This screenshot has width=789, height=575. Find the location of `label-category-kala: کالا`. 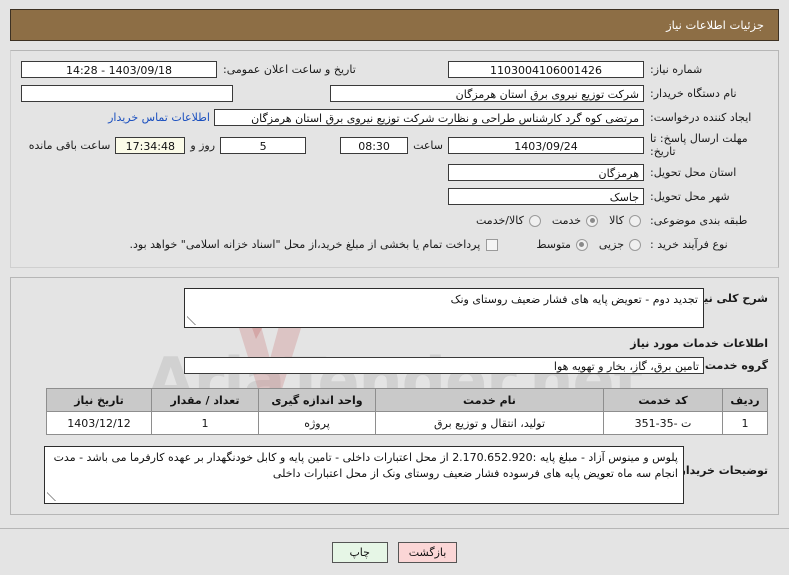

label-category-kala: کالا is located at coordinates (616, 220).